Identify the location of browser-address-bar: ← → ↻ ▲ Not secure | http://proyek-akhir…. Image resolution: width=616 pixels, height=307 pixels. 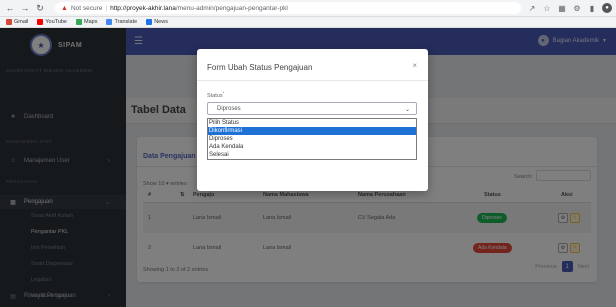
(308, 8).